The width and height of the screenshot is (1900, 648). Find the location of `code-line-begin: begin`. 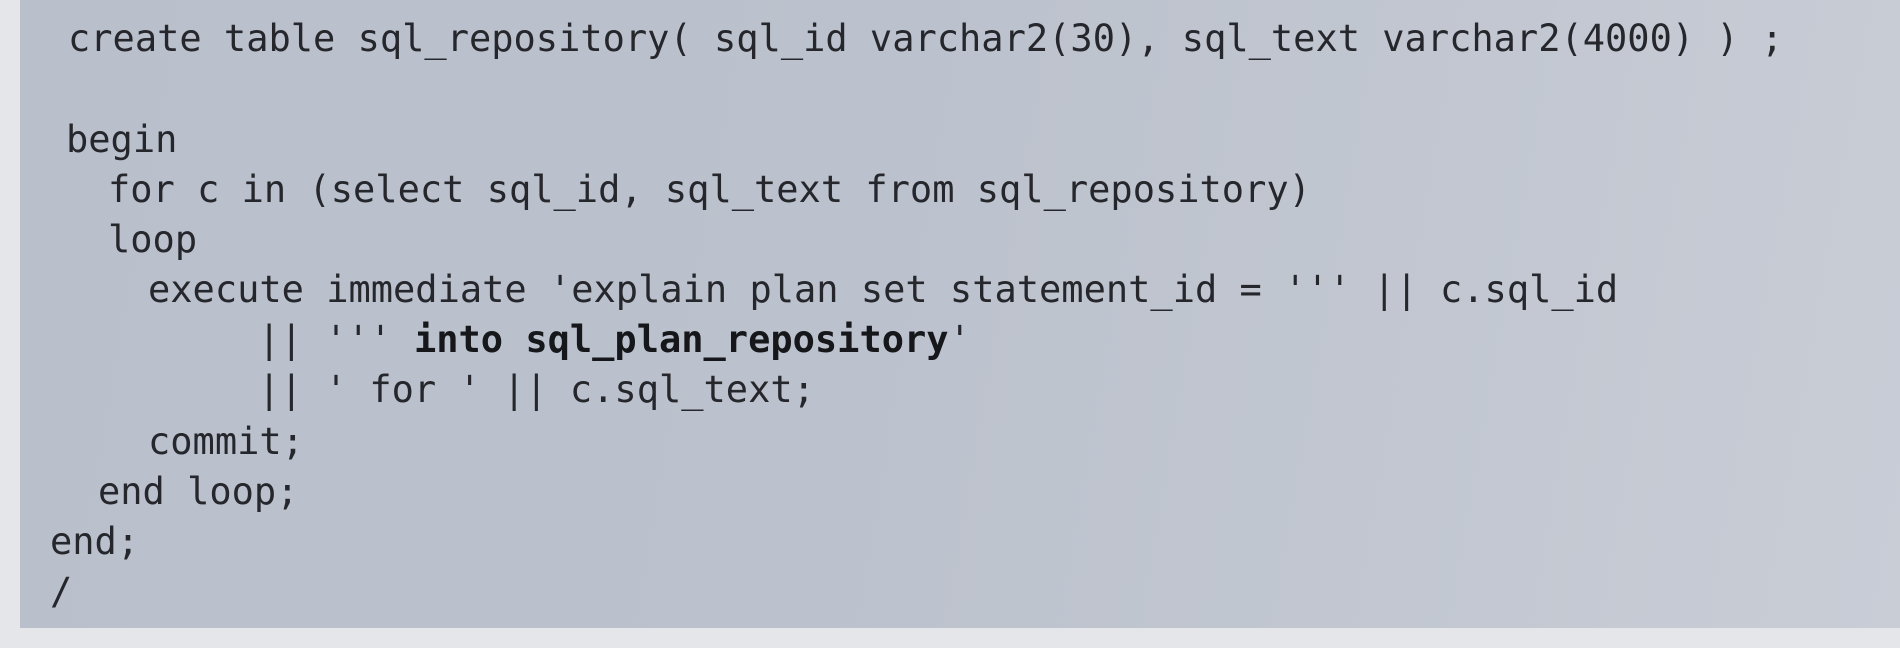

code-line-begin: begin is located at coordinates (122, 139).